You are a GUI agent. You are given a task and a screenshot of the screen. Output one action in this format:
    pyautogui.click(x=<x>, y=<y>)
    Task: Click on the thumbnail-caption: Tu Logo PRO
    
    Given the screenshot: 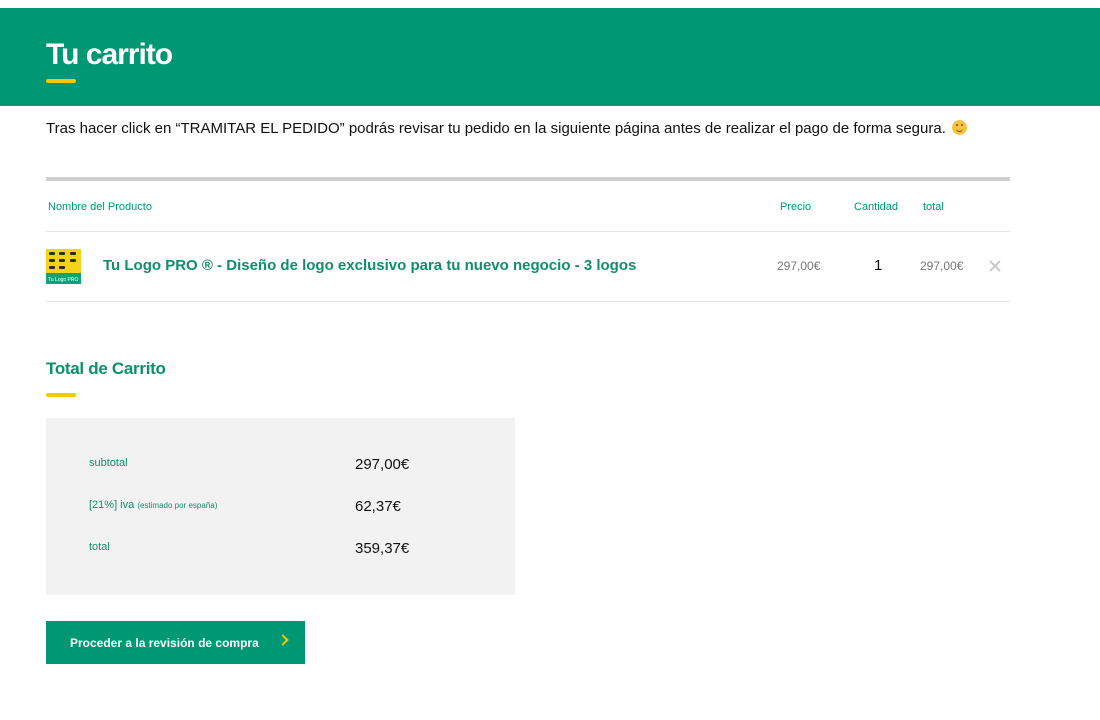 What is the action you would take?
    pyautogui.click(x=63, y=280)
    